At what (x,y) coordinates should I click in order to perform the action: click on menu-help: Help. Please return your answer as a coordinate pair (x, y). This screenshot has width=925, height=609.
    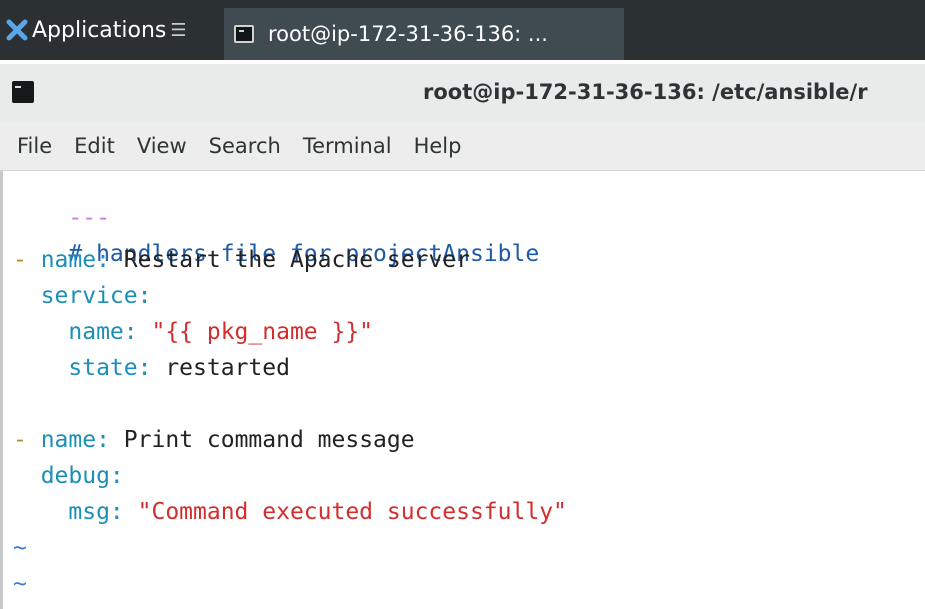
    Looking at the image, I should click on (438, 146).